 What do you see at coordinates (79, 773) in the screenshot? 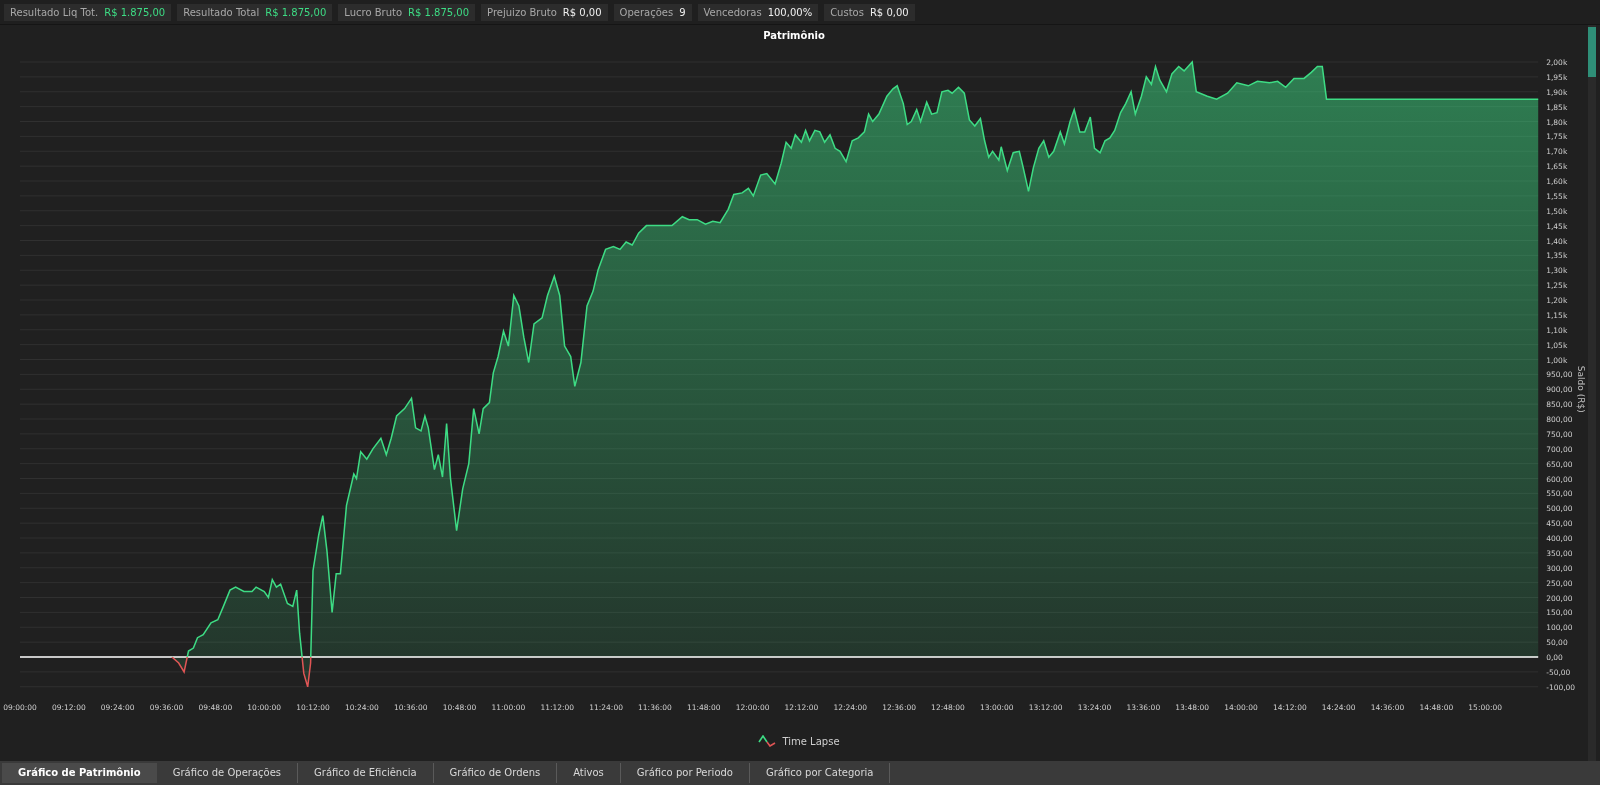
I see `chart-tab: Gráfico de Patrimônio` at bounding box center [79, 773].